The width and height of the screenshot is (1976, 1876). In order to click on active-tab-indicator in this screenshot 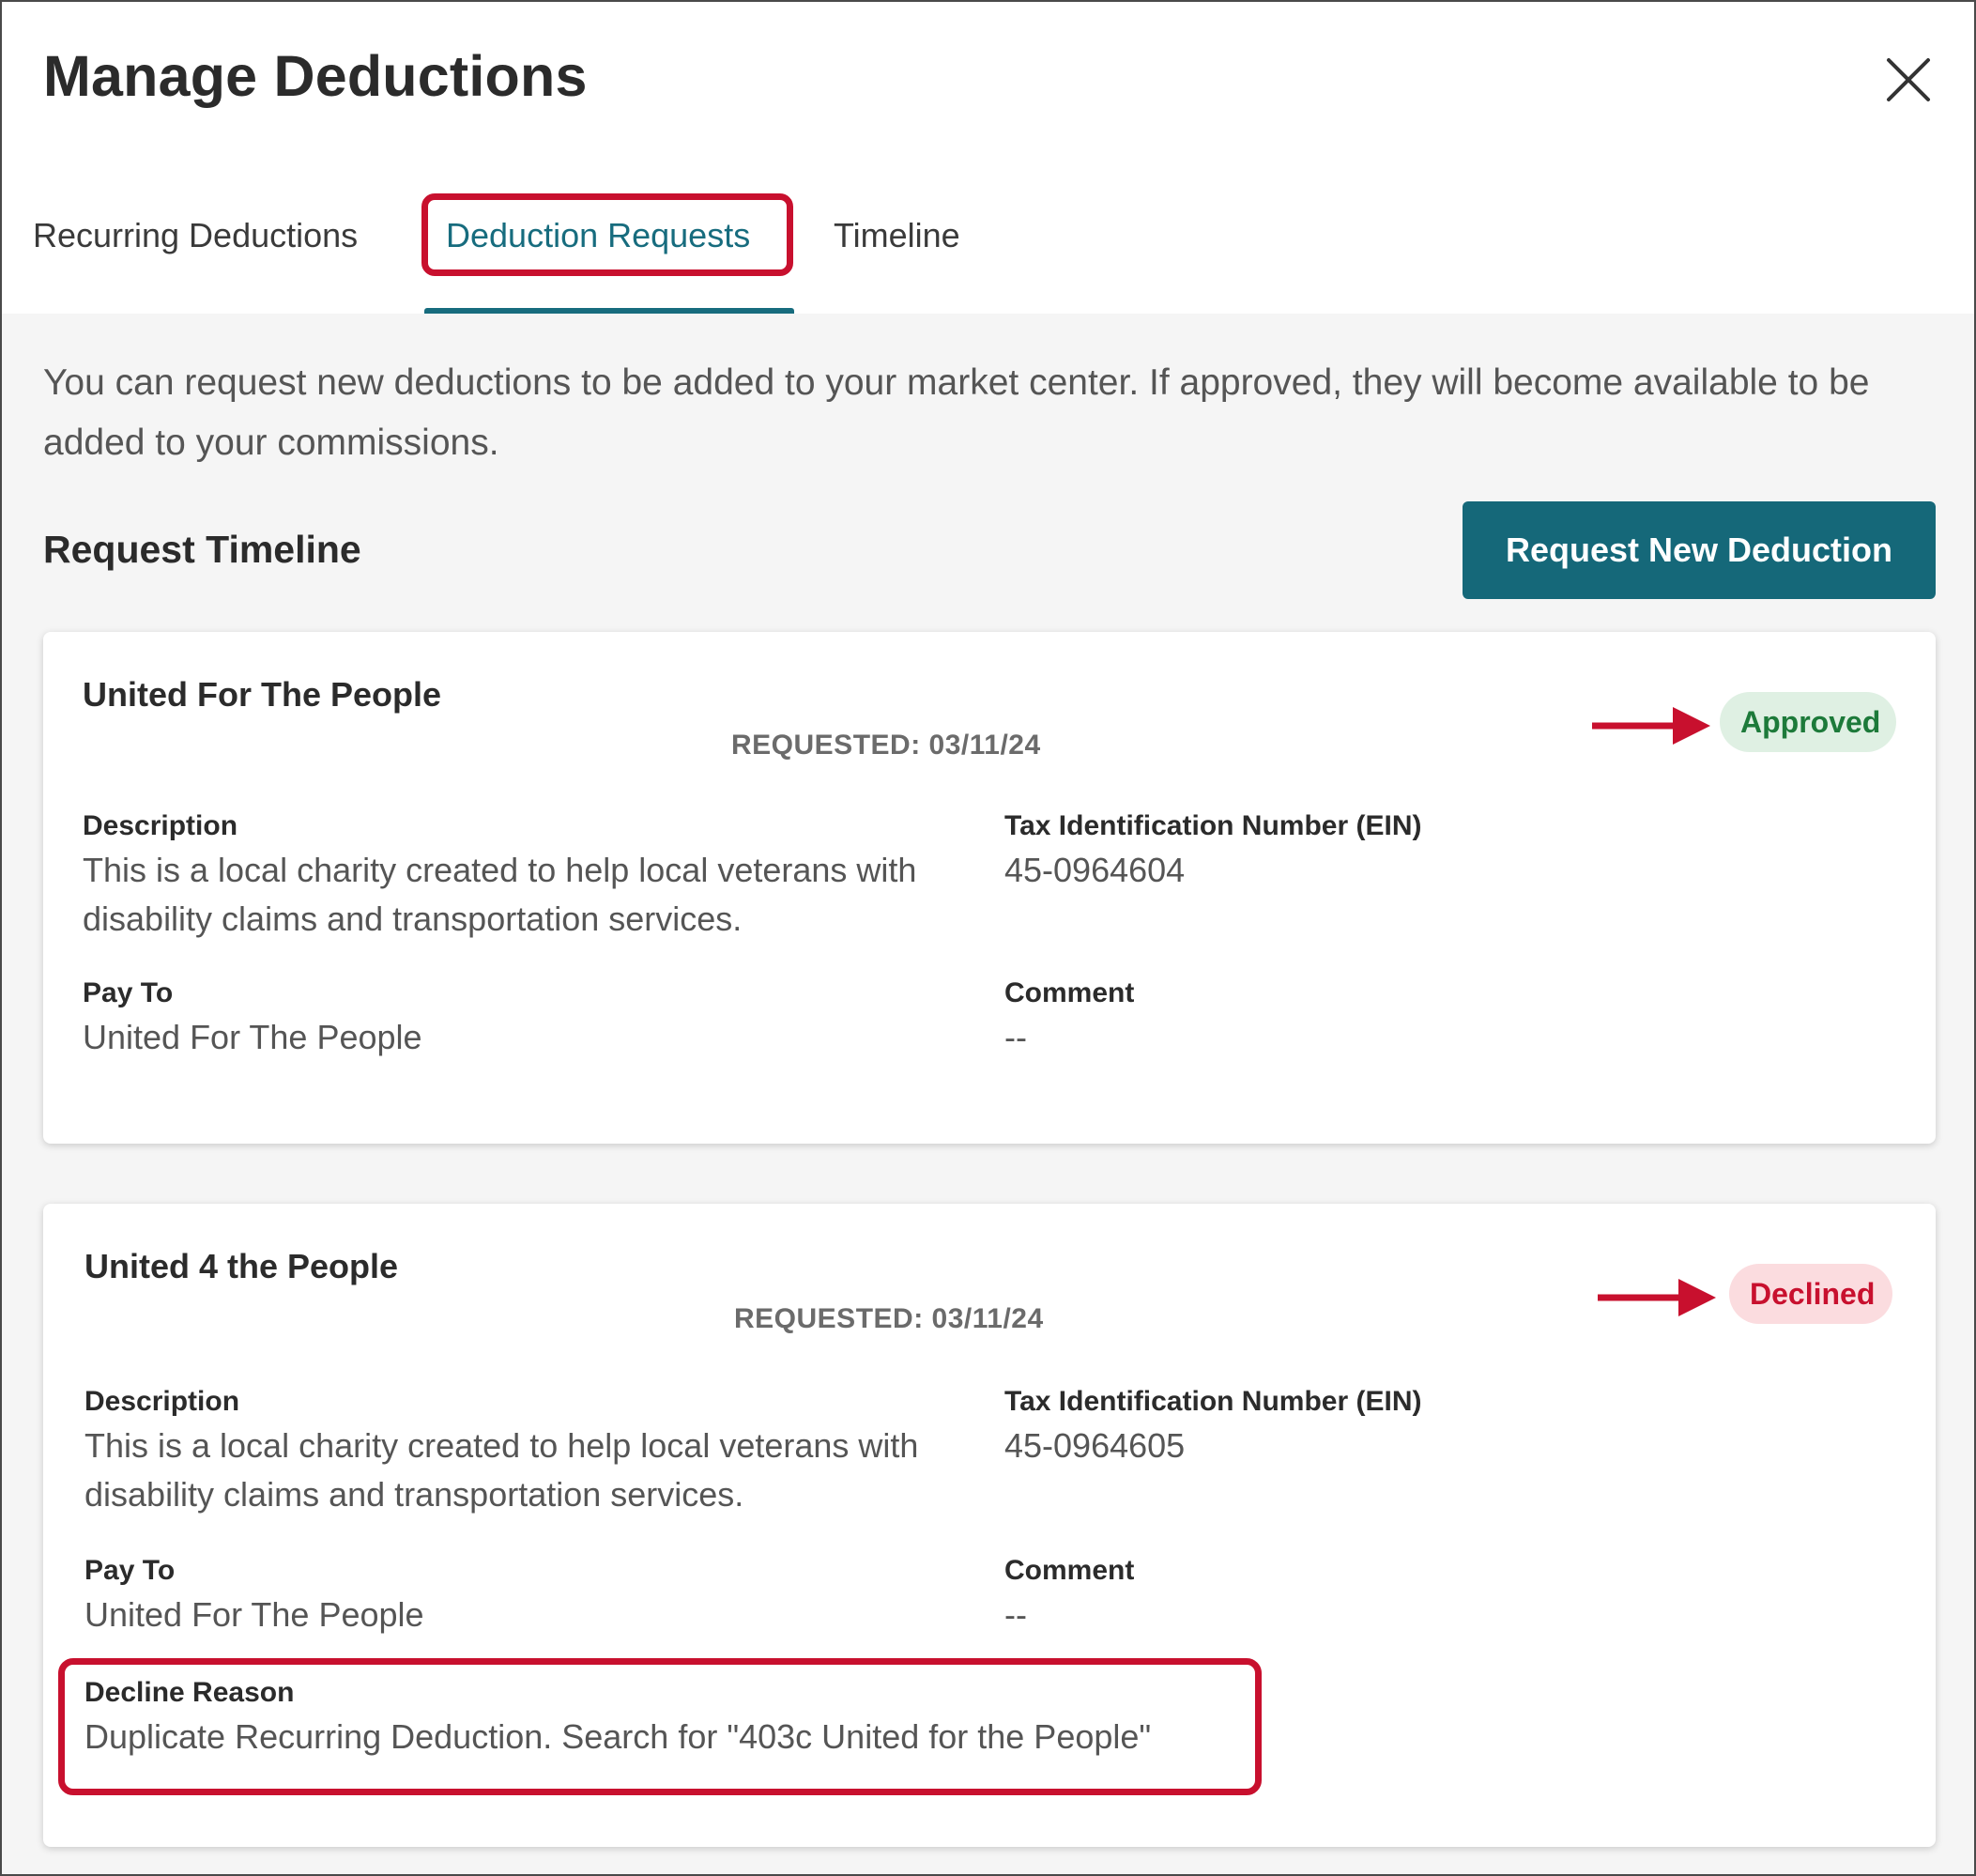, I will do `click(609, 311)`.